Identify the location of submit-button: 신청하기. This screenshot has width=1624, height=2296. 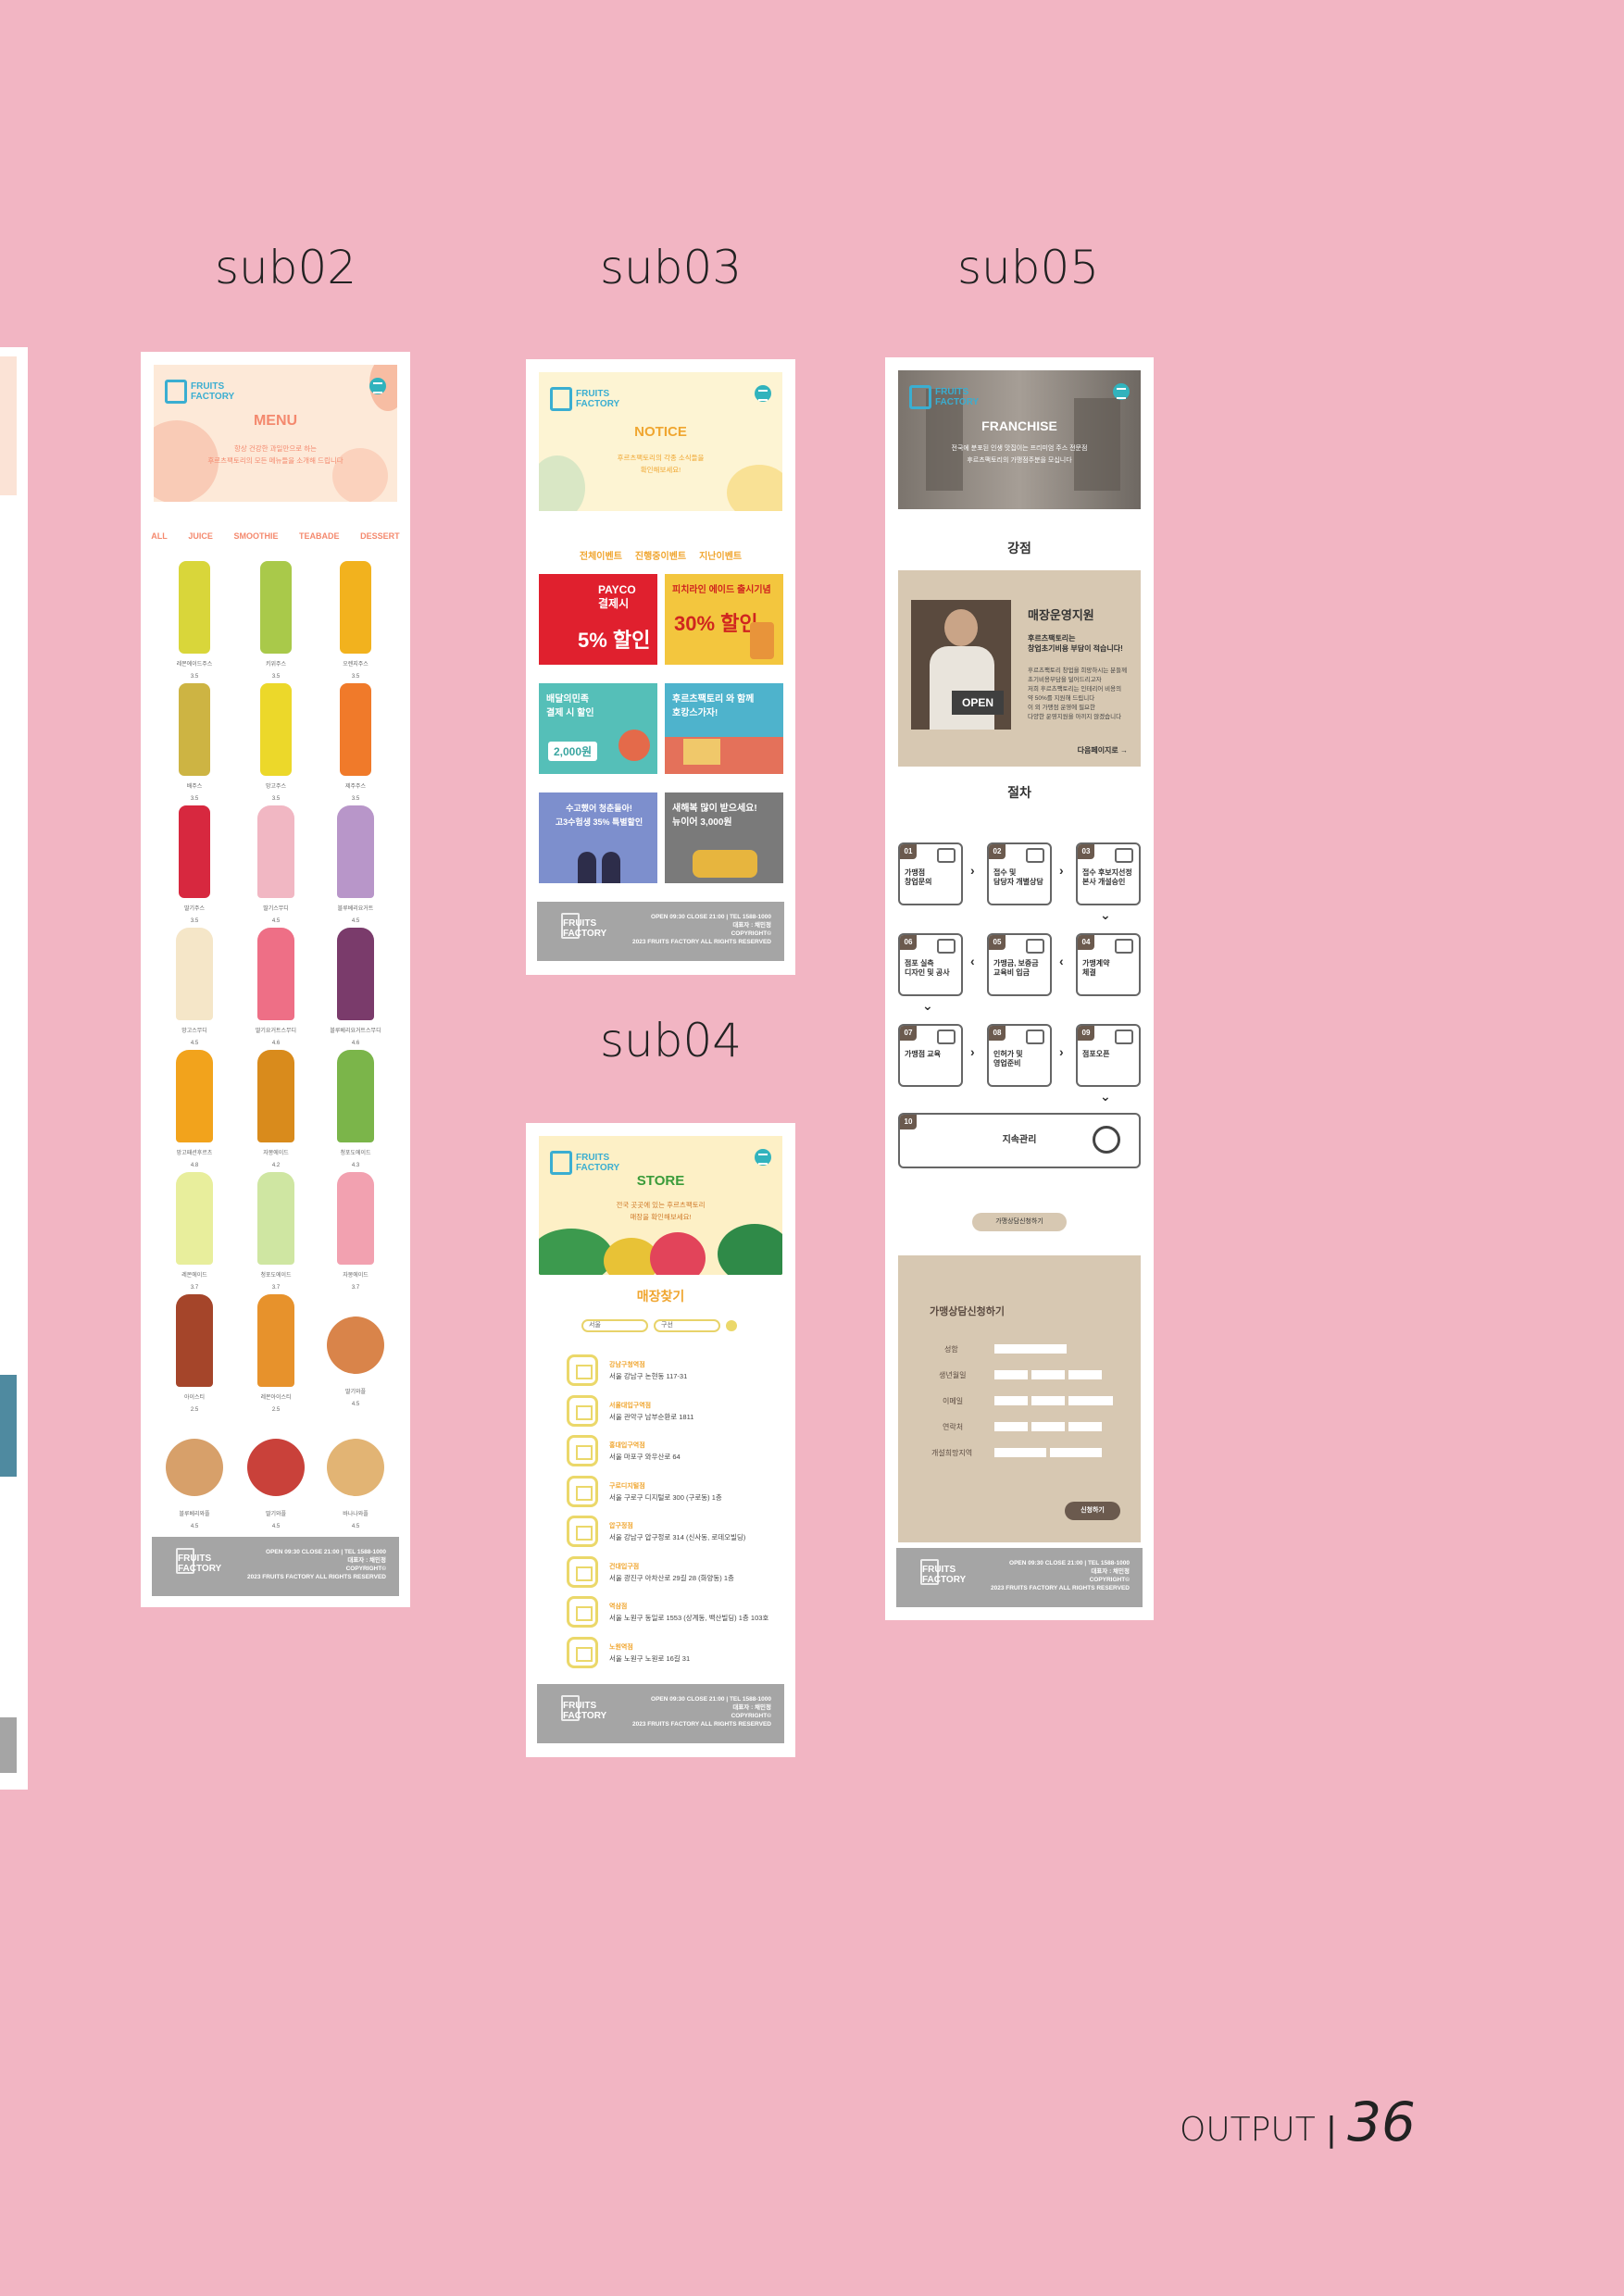
(1092, 1511).